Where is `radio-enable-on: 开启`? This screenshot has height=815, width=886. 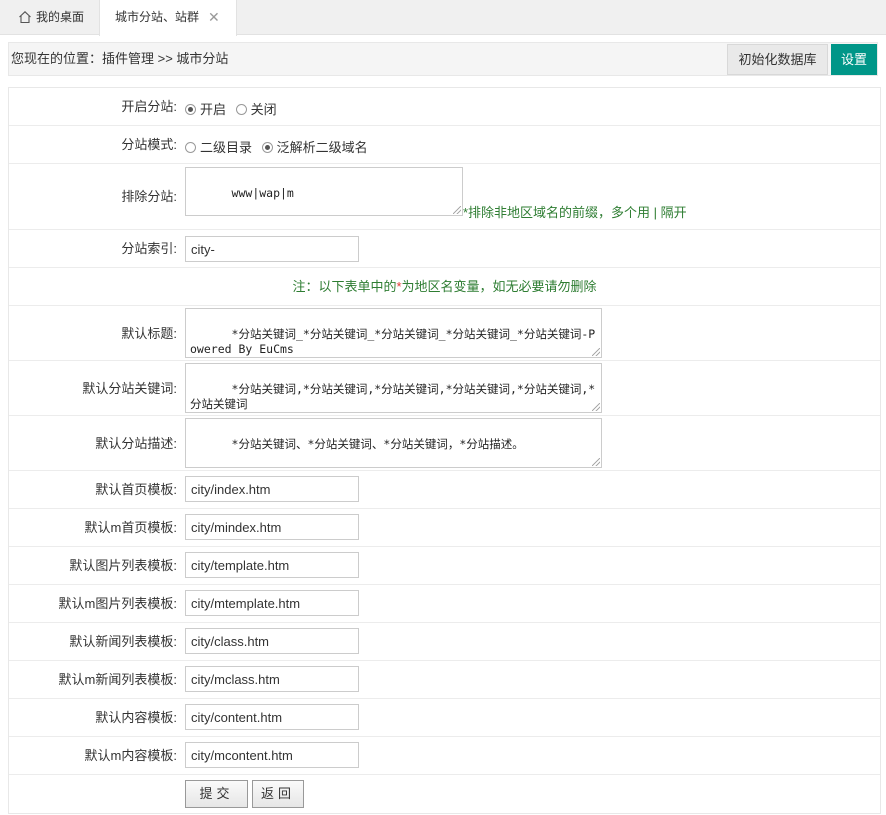 radio-enable-on: 开启 is located at coordinates (205, 108).